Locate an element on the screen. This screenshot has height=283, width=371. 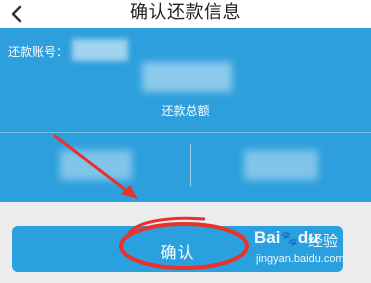
top-navigation-bar: 确认还款信息 is located at coordinates (185, 14).